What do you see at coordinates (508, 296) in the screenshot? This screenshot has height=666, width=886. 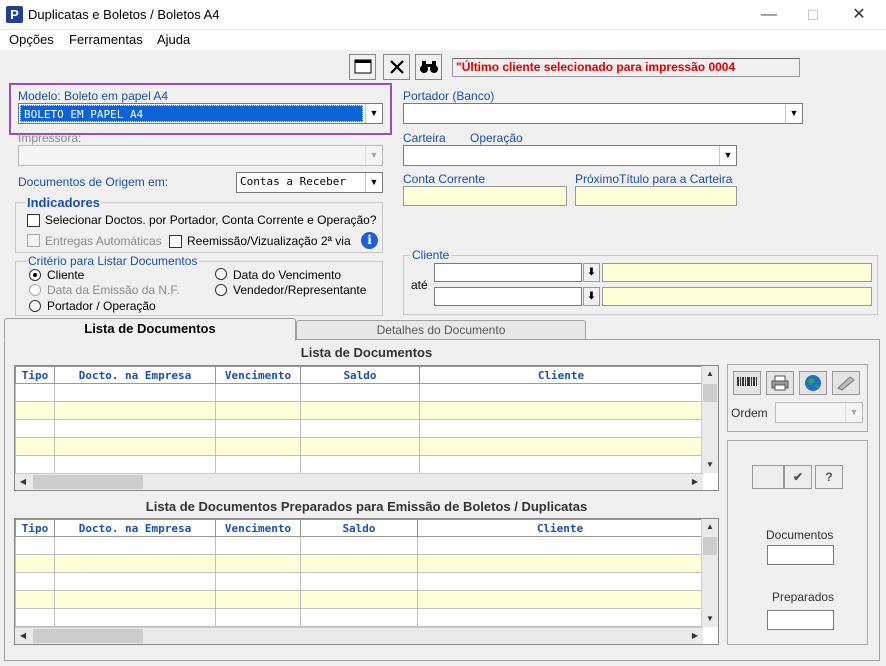 I see `cliente-to-input` at bounding box center [508, 296].